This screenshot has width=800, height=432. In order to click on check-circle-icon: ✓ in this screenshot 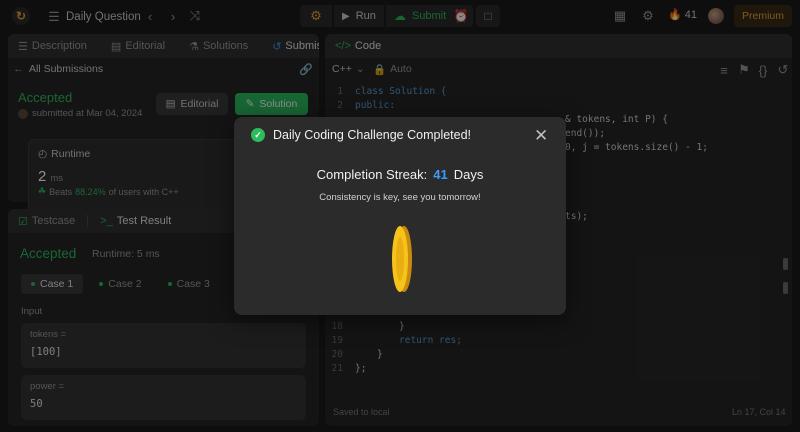, I will do `click(258, 135)`.